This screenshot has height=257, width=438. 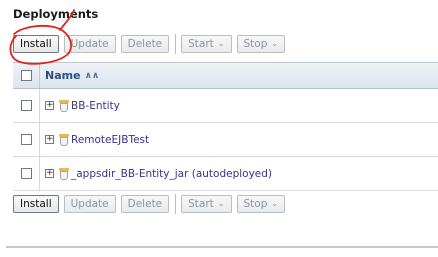 What do you see at coordinates (95, 106) in the screenshot?
I see `deployment-link: BB-Entity` at bounding box center [95, 106].